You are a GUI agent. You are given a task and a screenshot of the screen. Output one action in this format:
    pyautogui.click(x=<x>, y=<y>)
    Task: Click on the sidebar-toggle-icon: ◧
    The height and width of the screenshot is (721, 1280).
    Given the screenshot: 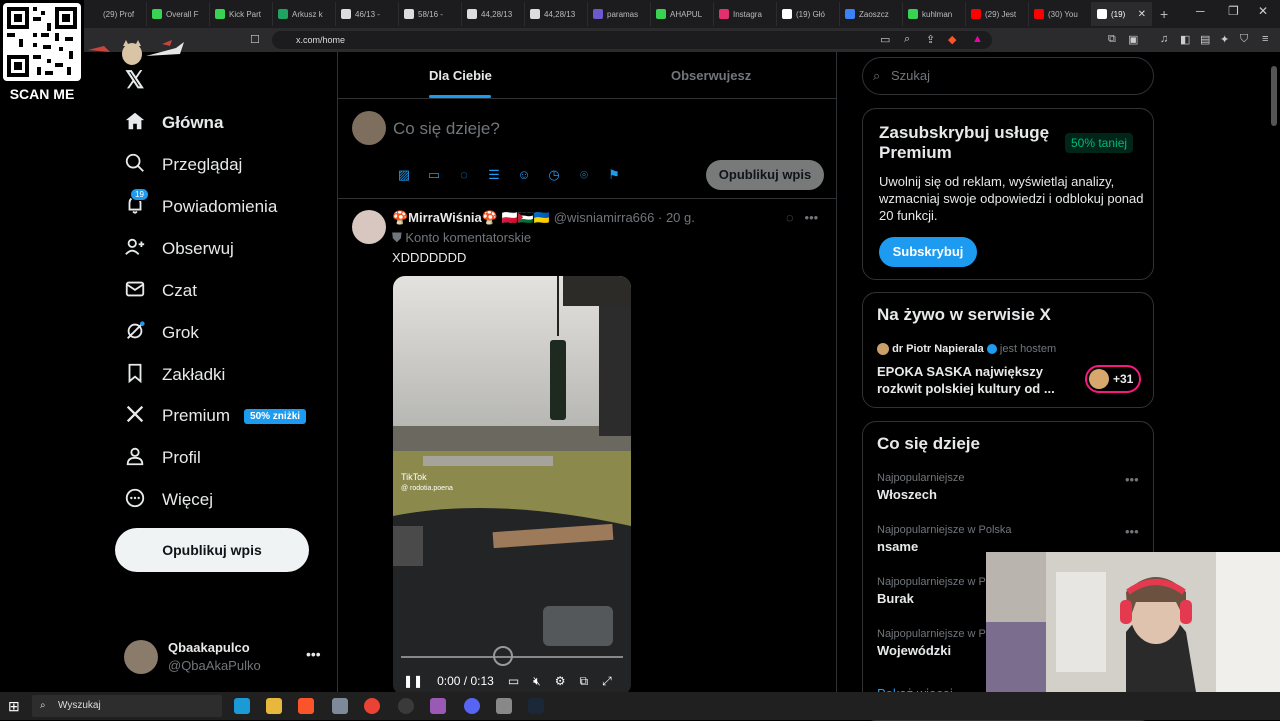 What is the action you would take?
    pyautogui.click(x=1185, y=39)
    